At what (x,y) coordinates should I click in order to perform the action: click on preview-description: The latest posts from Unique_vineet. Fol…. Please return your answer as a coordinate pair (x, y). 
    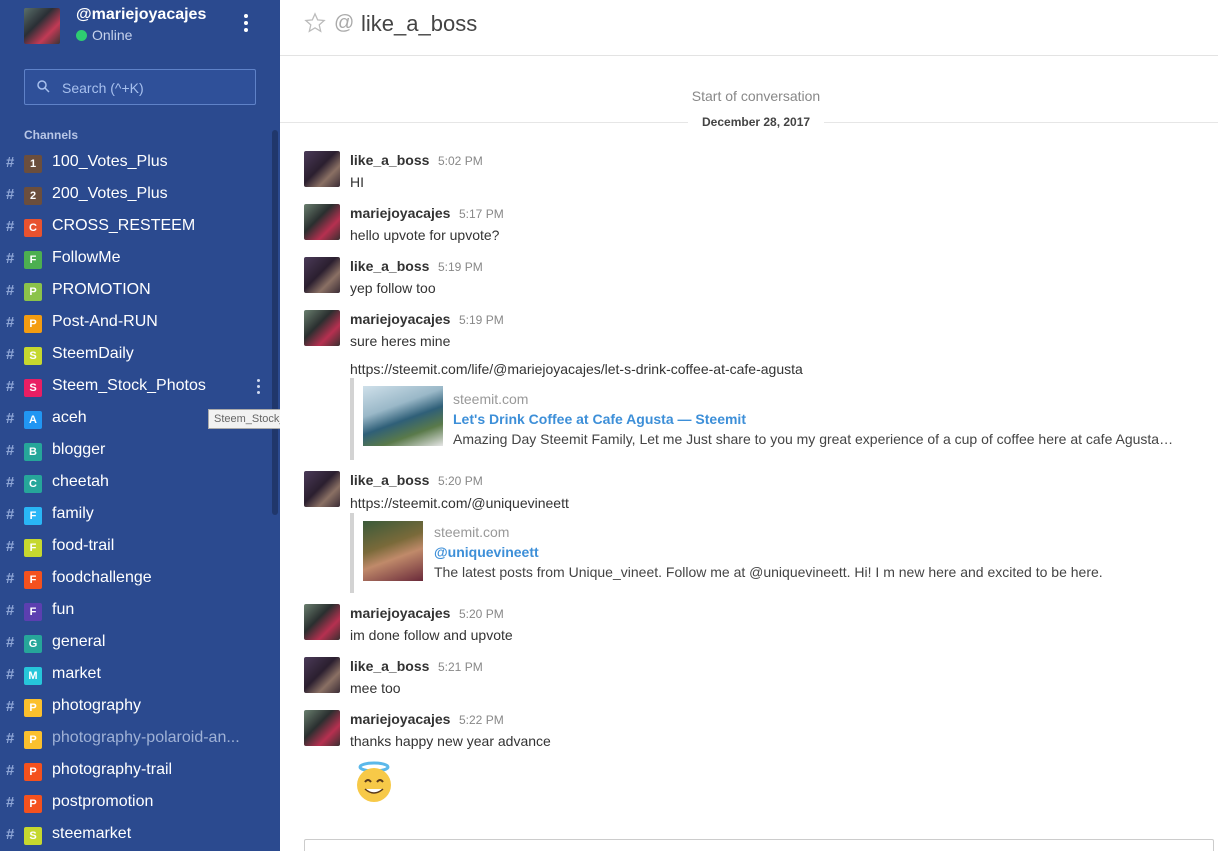
    Looking at the image, I should click on (768, 572).